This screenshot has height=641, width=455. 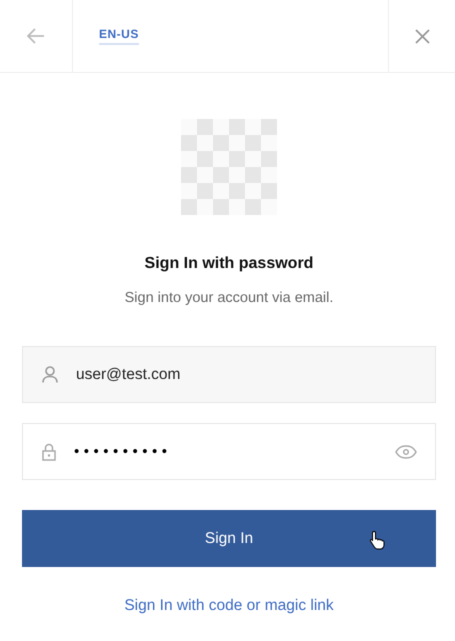 What do you see at coordinates (377, 540) in the screenshot?
I see `hand-cursor-icon` at bounding box center [377, 540].